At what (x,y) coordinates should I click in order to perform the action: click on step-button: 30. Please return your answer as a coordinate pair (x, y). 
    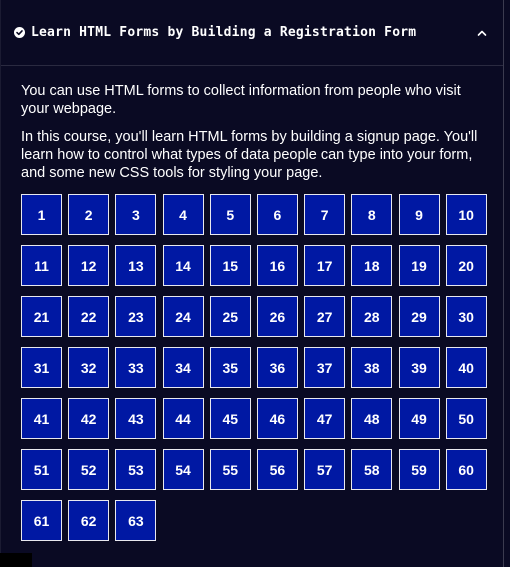
    Looking at the image, I should click on (466, 316).